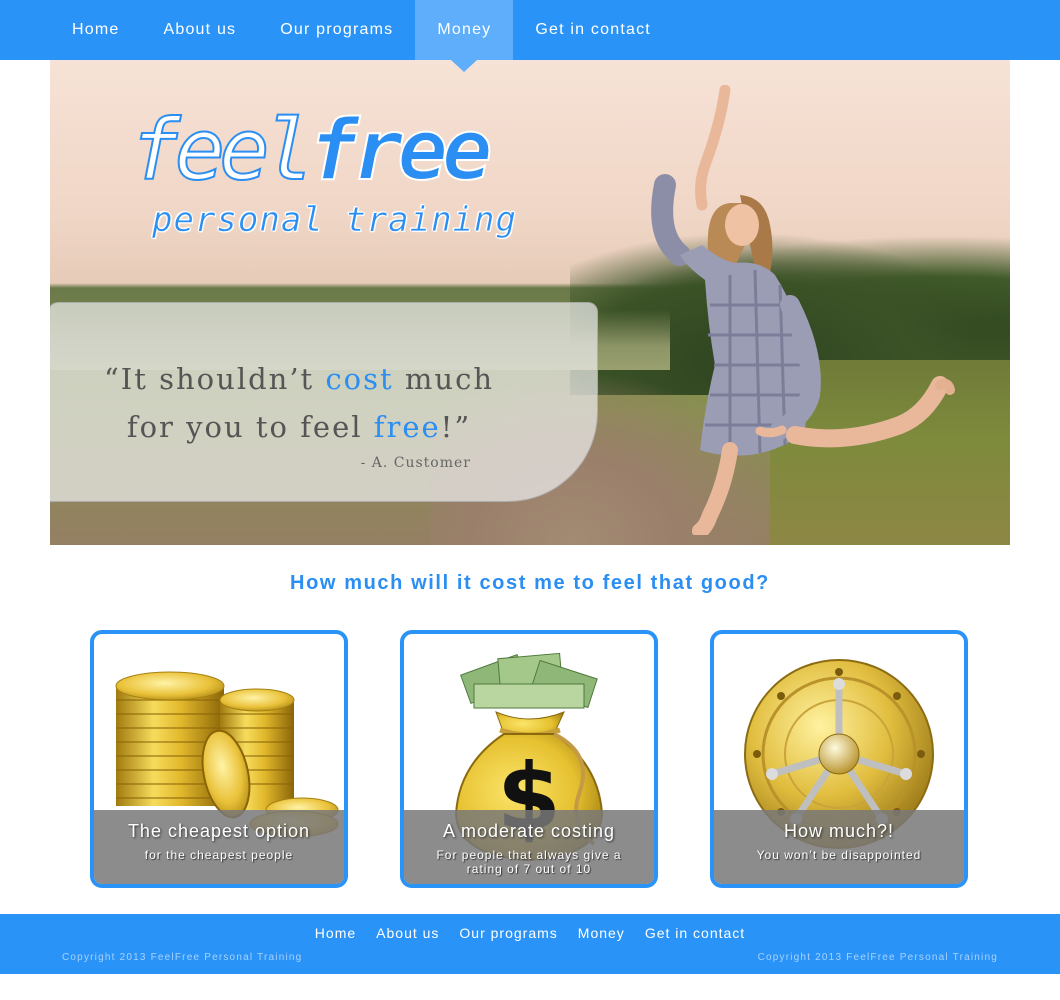 Image resolution: width=1060 pixels, height=1000 pixels. What do you see at coordinates (214, 379) in the screenshot?
I see `quote-part: “It shouldn’t` at bounding box center [214, 379].